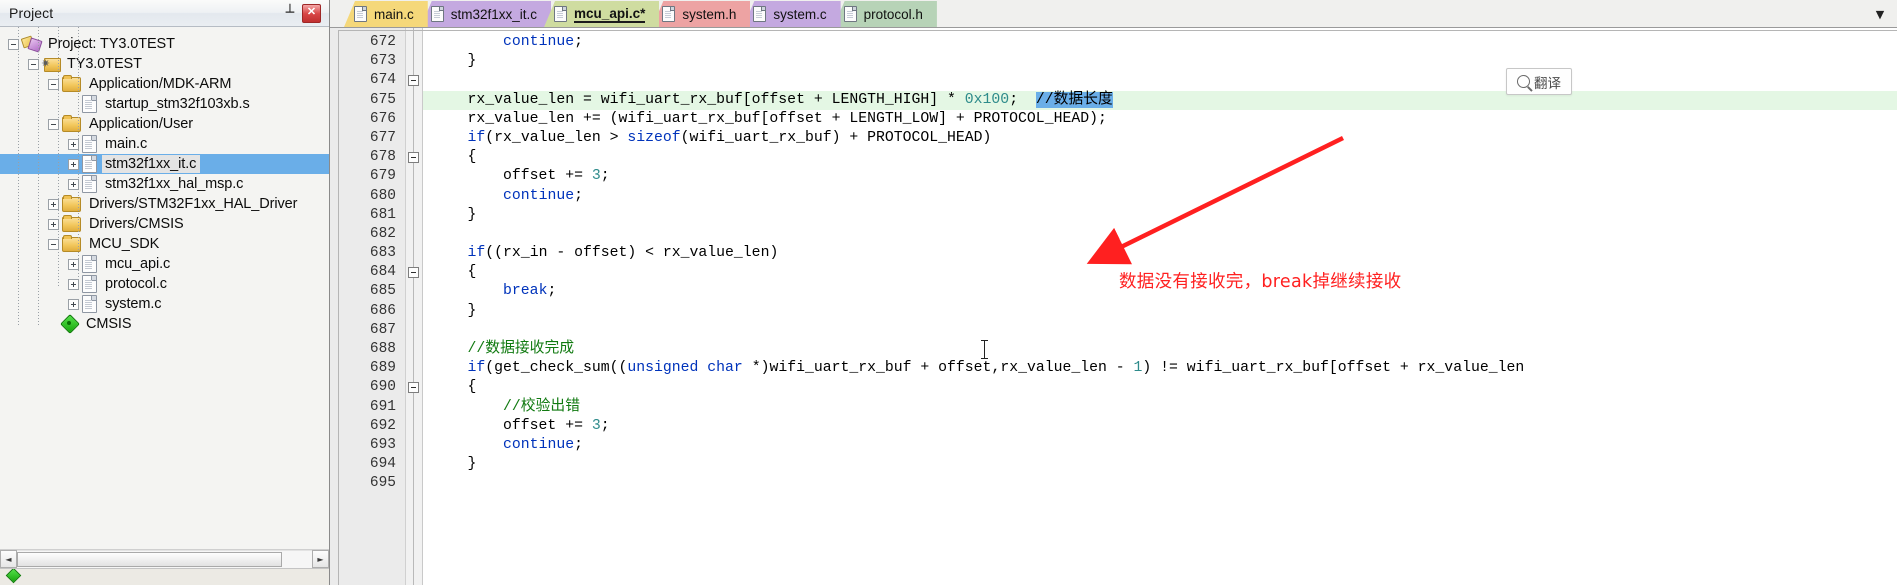  I want to click on line-number: 689, so click(382, 368).